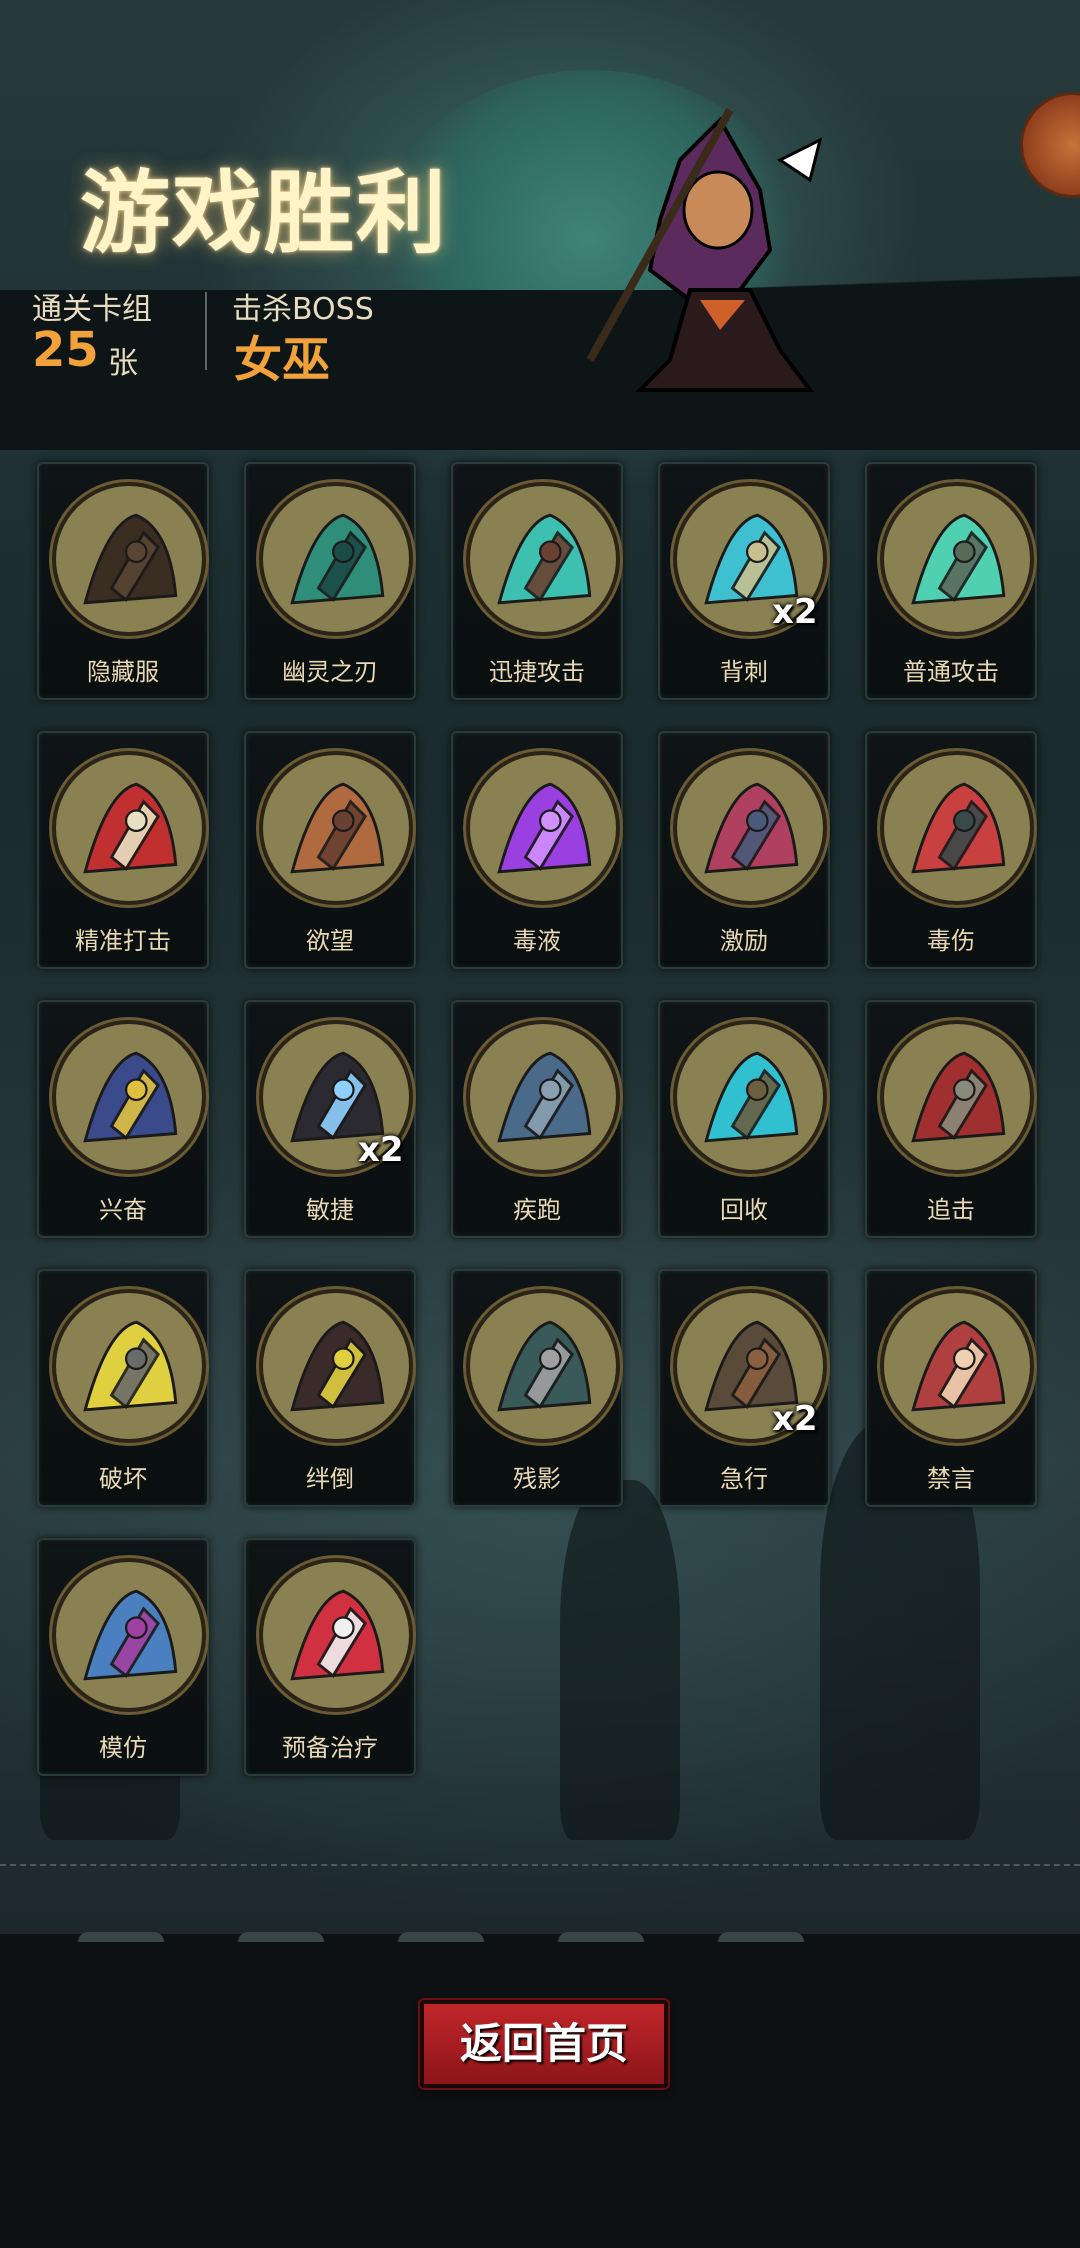 Image resolution: width=1080 pixels, height=2248 pixels. I want to click on deck-card: 模仿, so click(123, 1657).